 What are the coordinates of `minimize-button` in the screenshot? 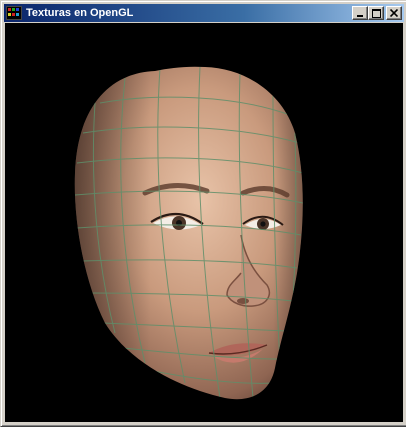 It's located at (360, 13).